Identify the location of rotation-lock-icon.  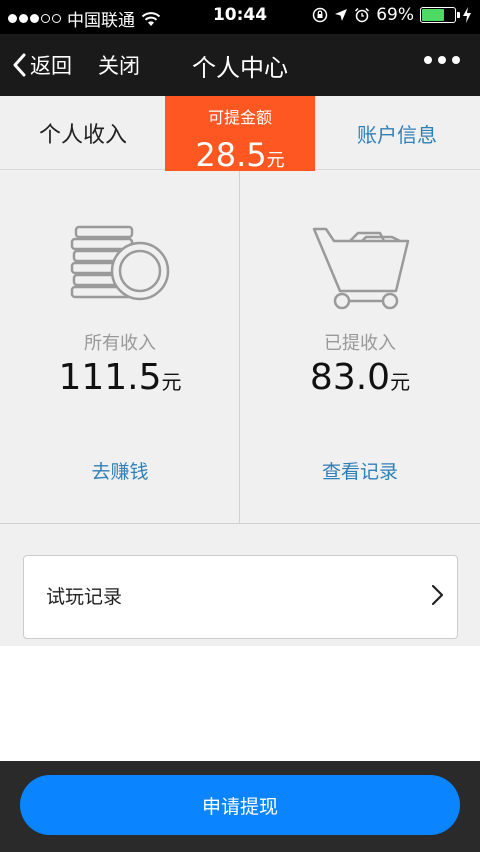
(320, 15).